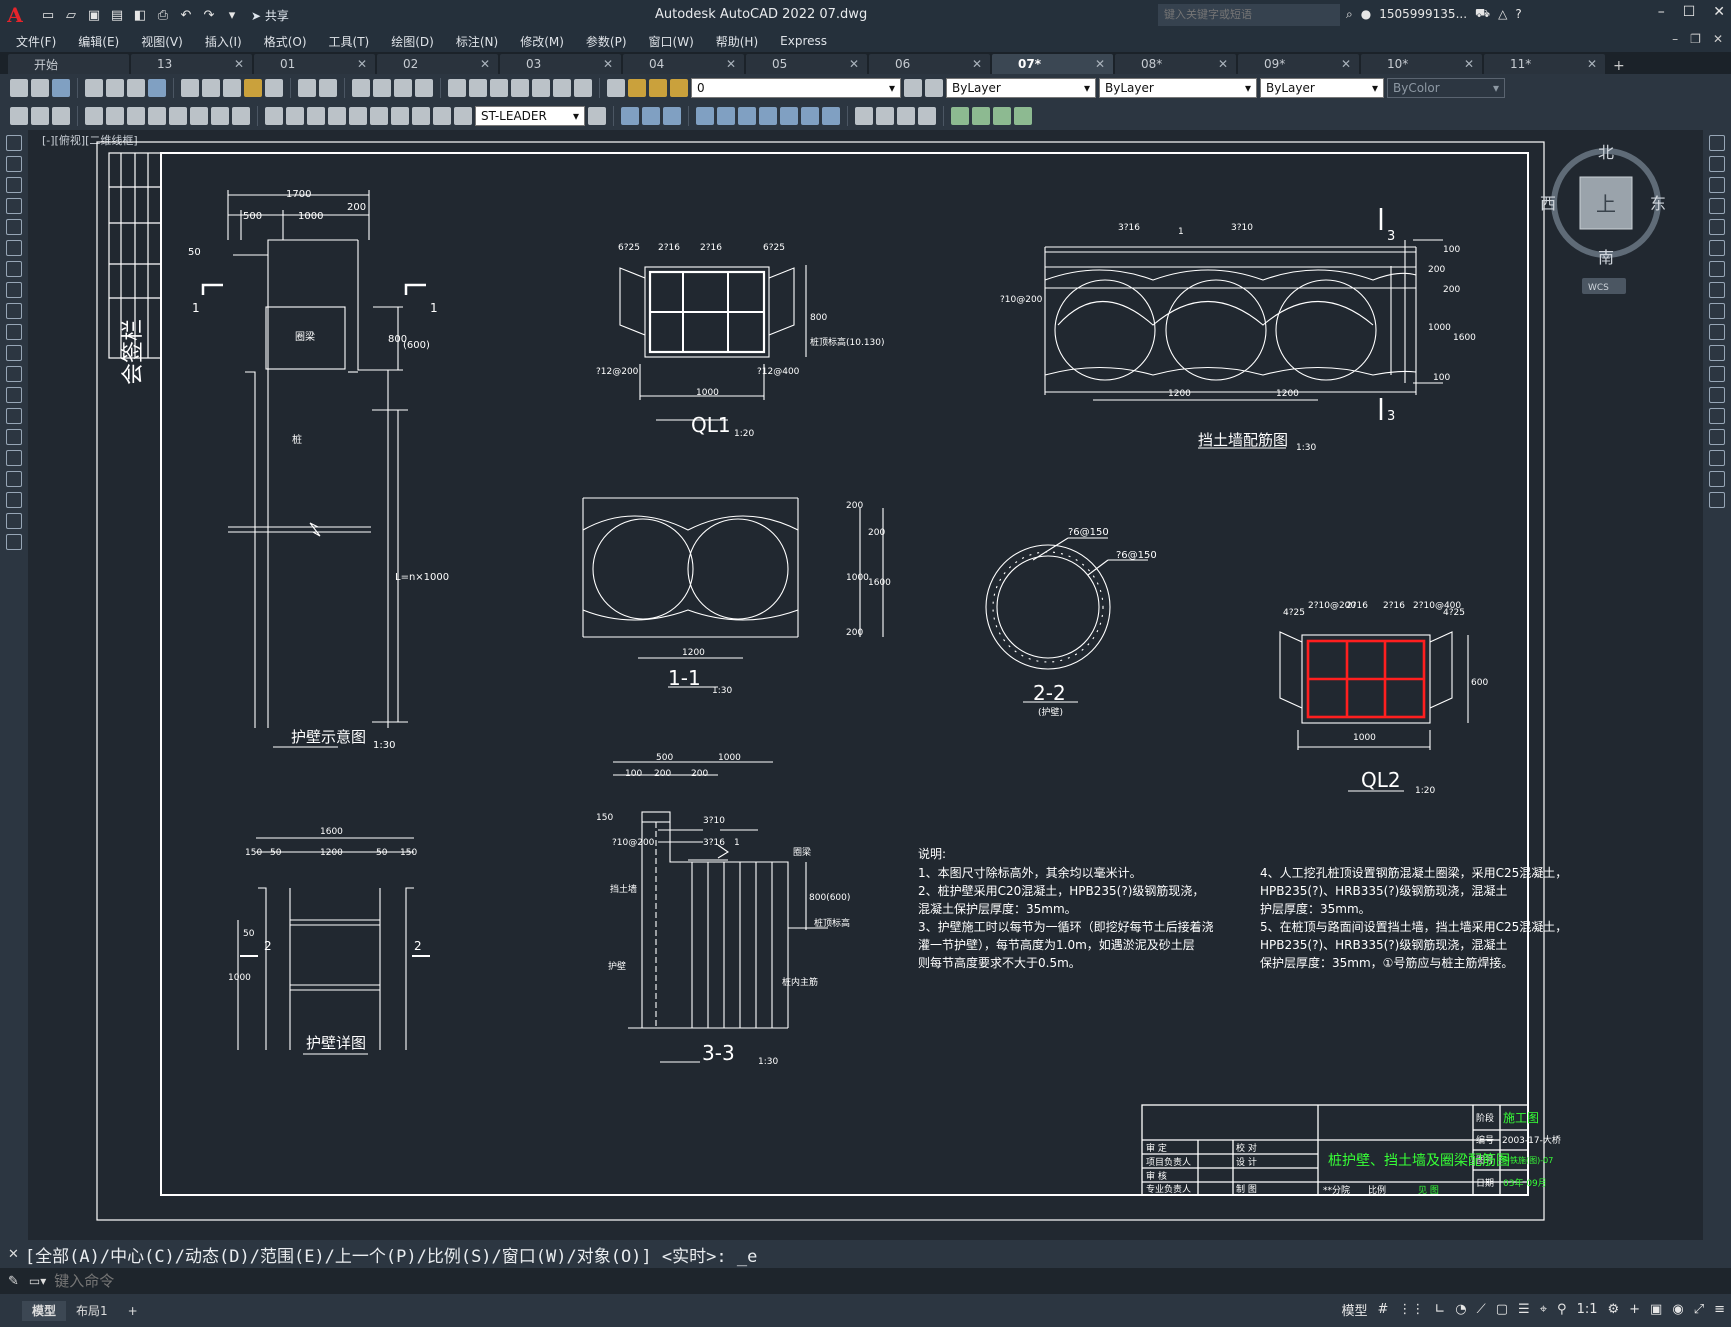  What do you see at coordinates (1613, 1309) in the screenshot?
I see `workspace-gear-icon: ⚙` at bounding box center [1613, 1309].